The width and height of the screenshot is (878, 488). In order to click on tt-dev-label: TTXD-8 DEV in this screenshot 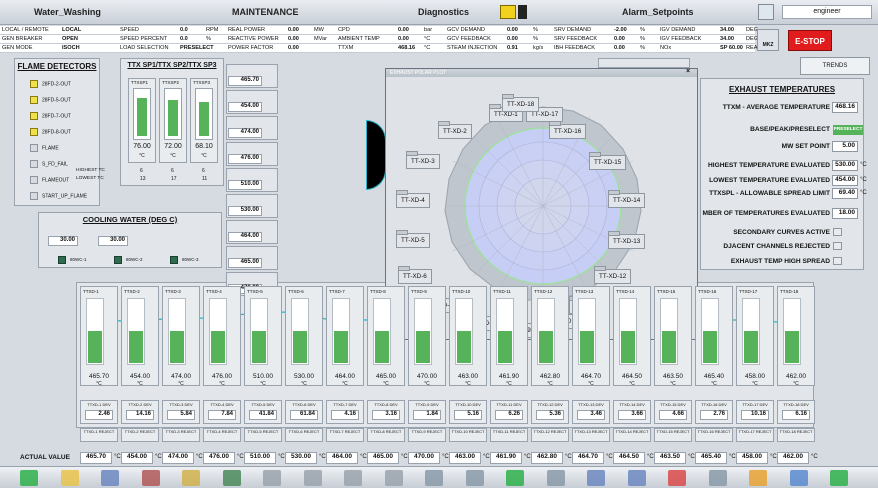, I will do `click(386, 404)`.